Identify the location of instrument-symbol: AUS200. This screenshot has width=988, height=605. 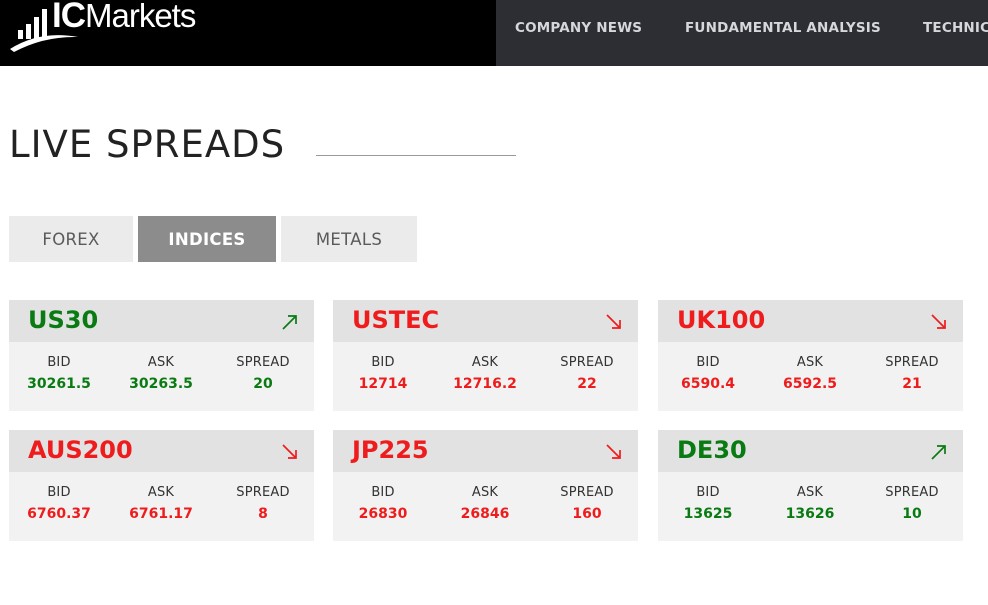
(80, 450).